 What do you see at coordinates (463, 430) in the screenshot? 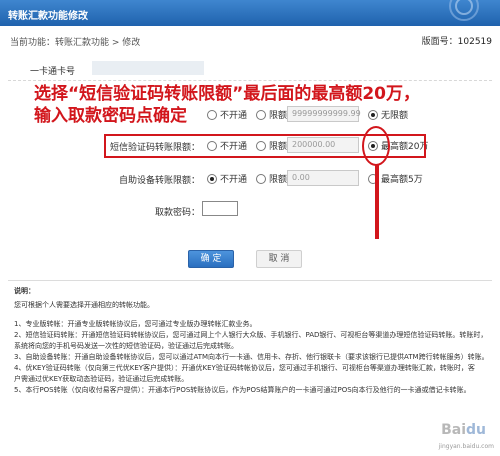
I see `baidu-logo-icon: Baidu` at bounding box center [463, 430].